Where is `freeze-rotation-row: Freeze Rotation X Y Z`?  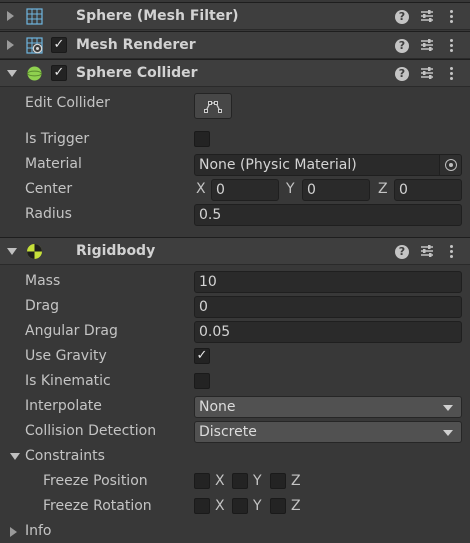
freeze-rotation-row: Freeze Rotation X Y Z is located at coordinates (235, 507).